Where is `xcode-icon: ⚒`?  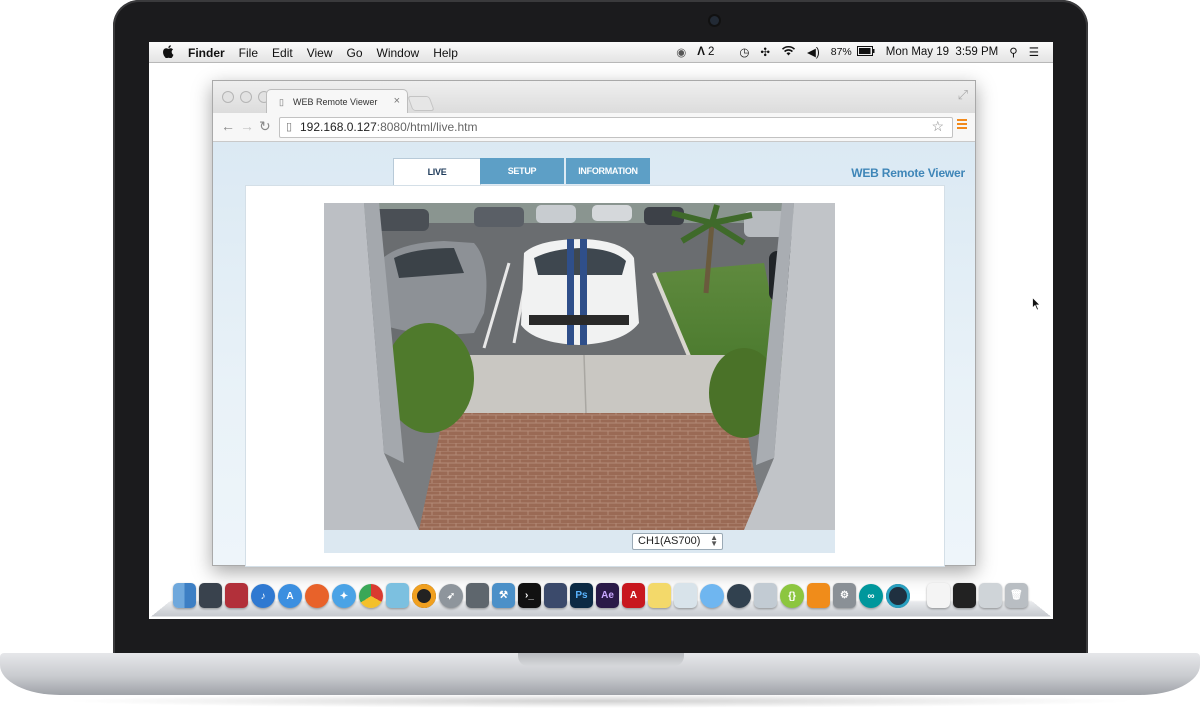 xcode-icon: ⚒ is located at coordinates (503, 595).